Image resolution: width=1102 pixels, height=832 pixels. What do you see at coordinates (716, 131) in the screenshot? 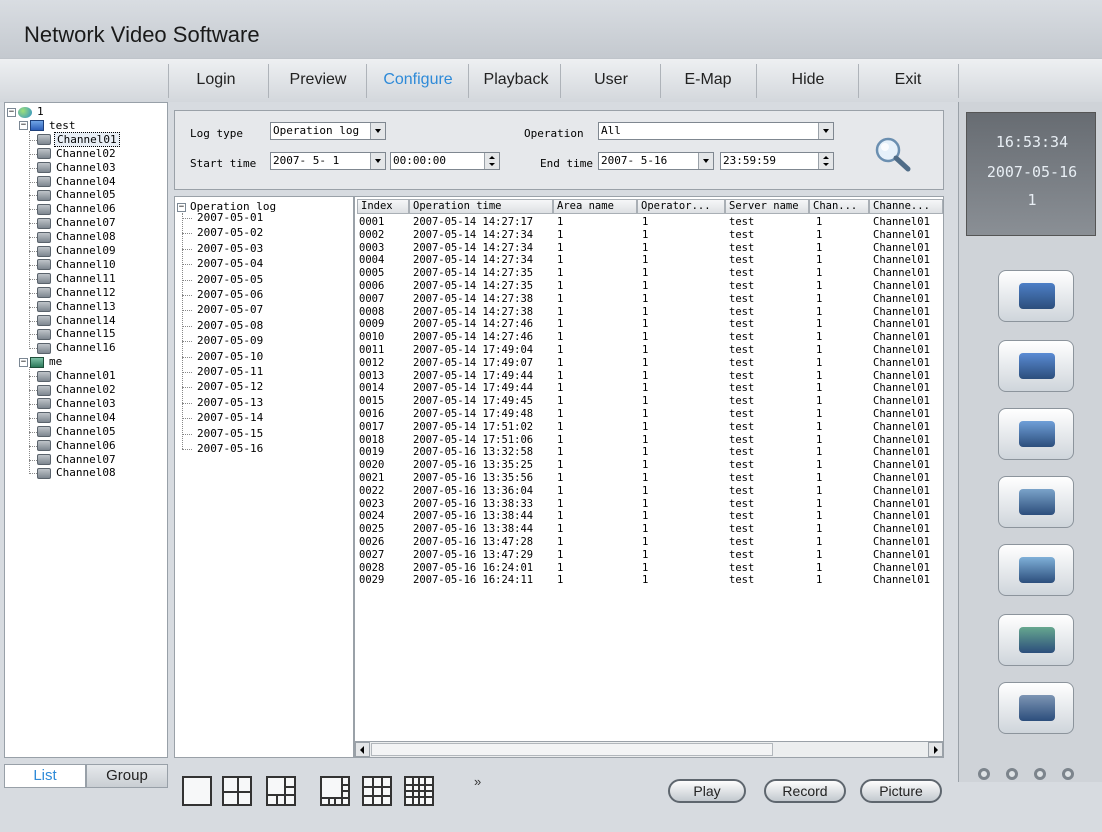
I see `operation-select: All` at bounding box center [716, 131].